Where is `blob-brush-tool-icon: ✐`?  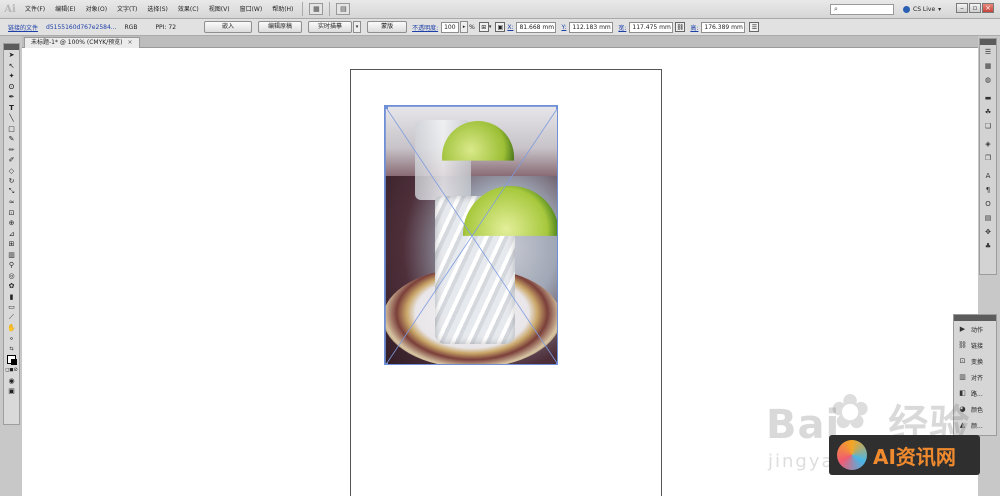
blob-brush-tool-icon: ✐ is located at coordinates (11, 160).